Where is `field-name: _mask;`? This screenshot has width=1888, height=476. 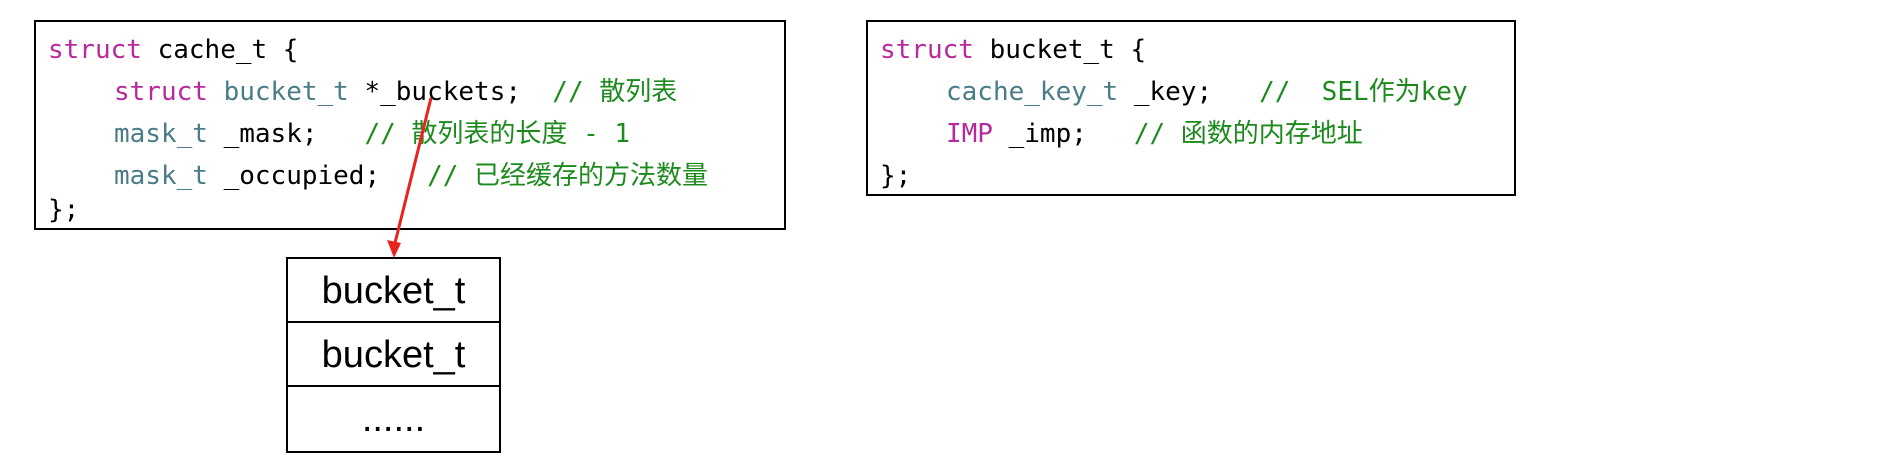
field-name: _mask; is located at coordinates (262, 134).